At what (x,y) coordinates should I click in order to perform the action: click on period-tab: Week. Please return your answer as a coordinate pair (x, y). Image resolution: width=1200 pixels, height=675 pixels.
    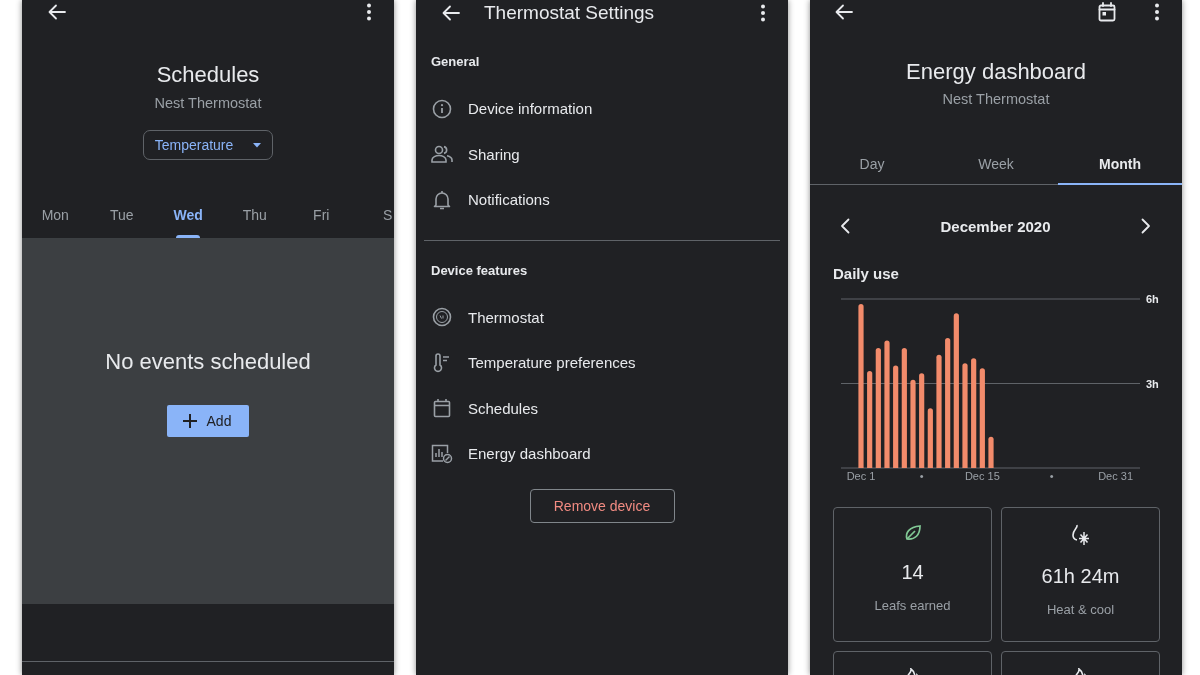
    Looking at the image, I should click on (996, 163).